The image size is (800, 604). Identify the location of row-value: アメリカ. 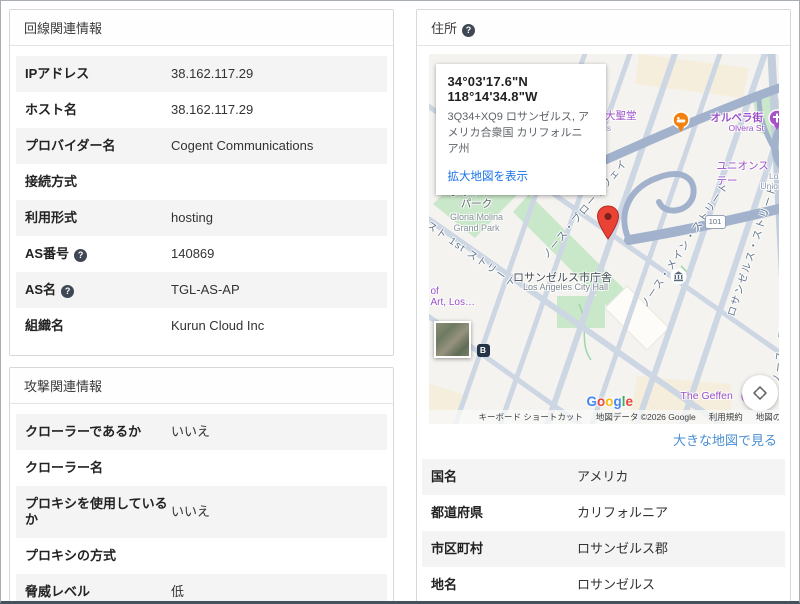
(603, 476).